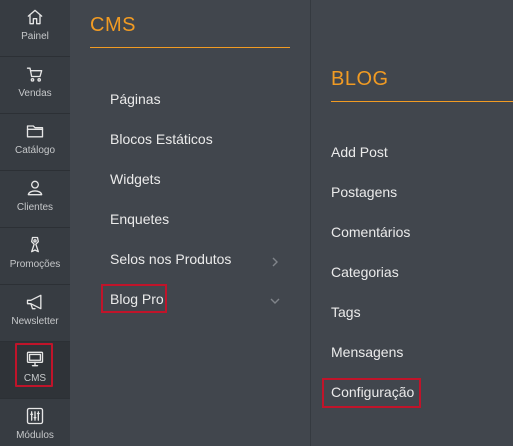  Describe the element at coordinates (161, 139) in the screenshot. I see `cms-item-blocos-estaticos: Blocos Estáticos` at that location.